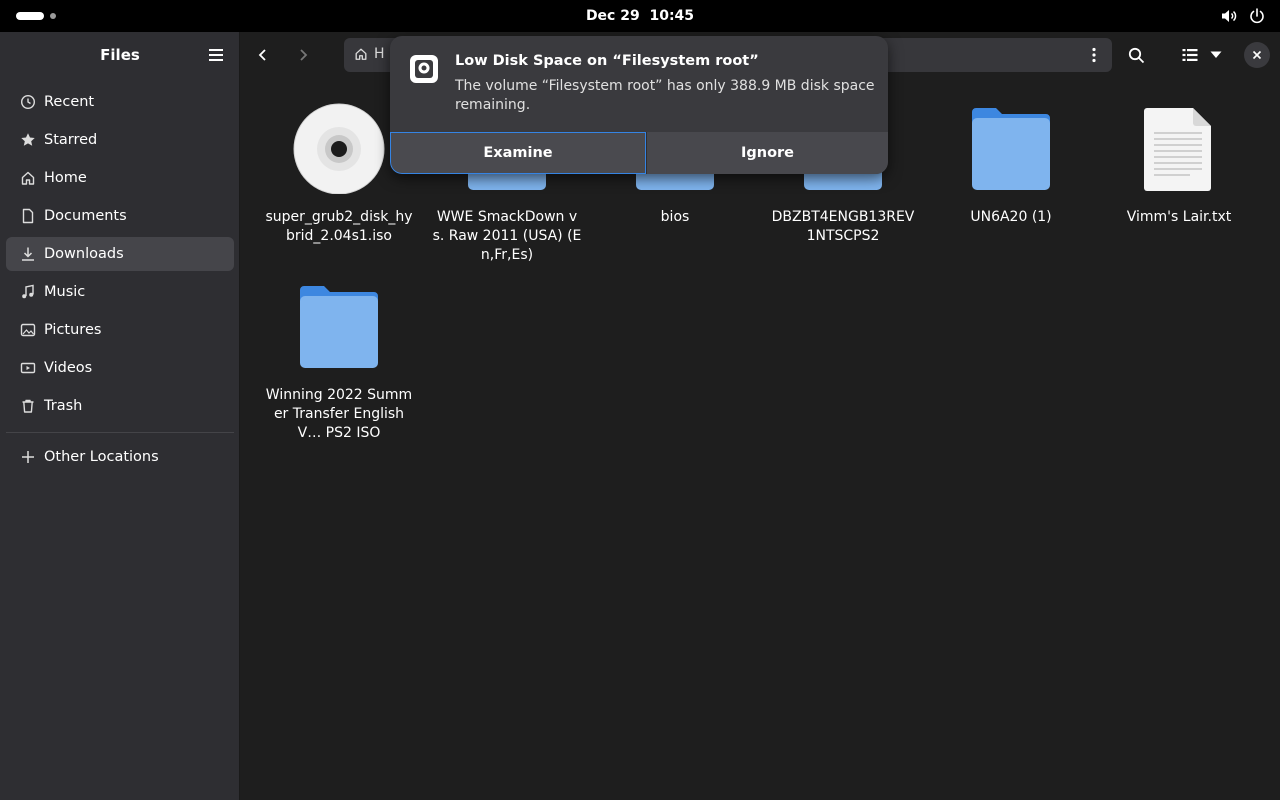 This screenshot has width=1280, height=800. I want to click on sidebar-item-label: Pictures, so click(73, 330).